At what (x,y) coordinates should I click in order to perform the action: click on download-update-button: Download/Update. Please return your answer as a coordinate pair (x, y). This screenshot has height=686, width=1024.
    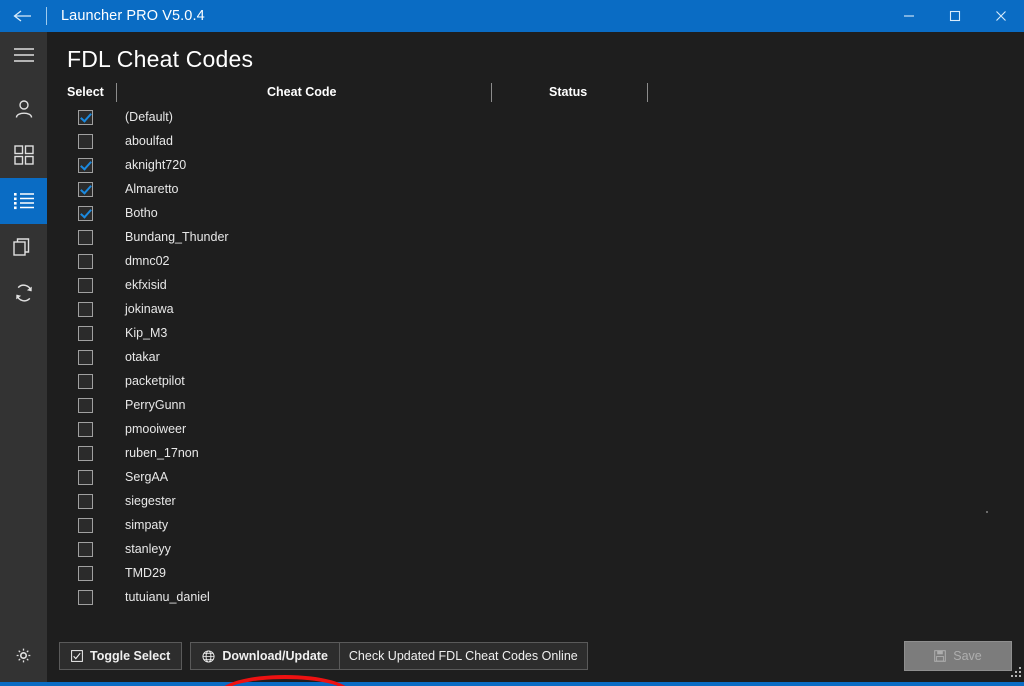
    Looking at the image, I should click on (265, 656).